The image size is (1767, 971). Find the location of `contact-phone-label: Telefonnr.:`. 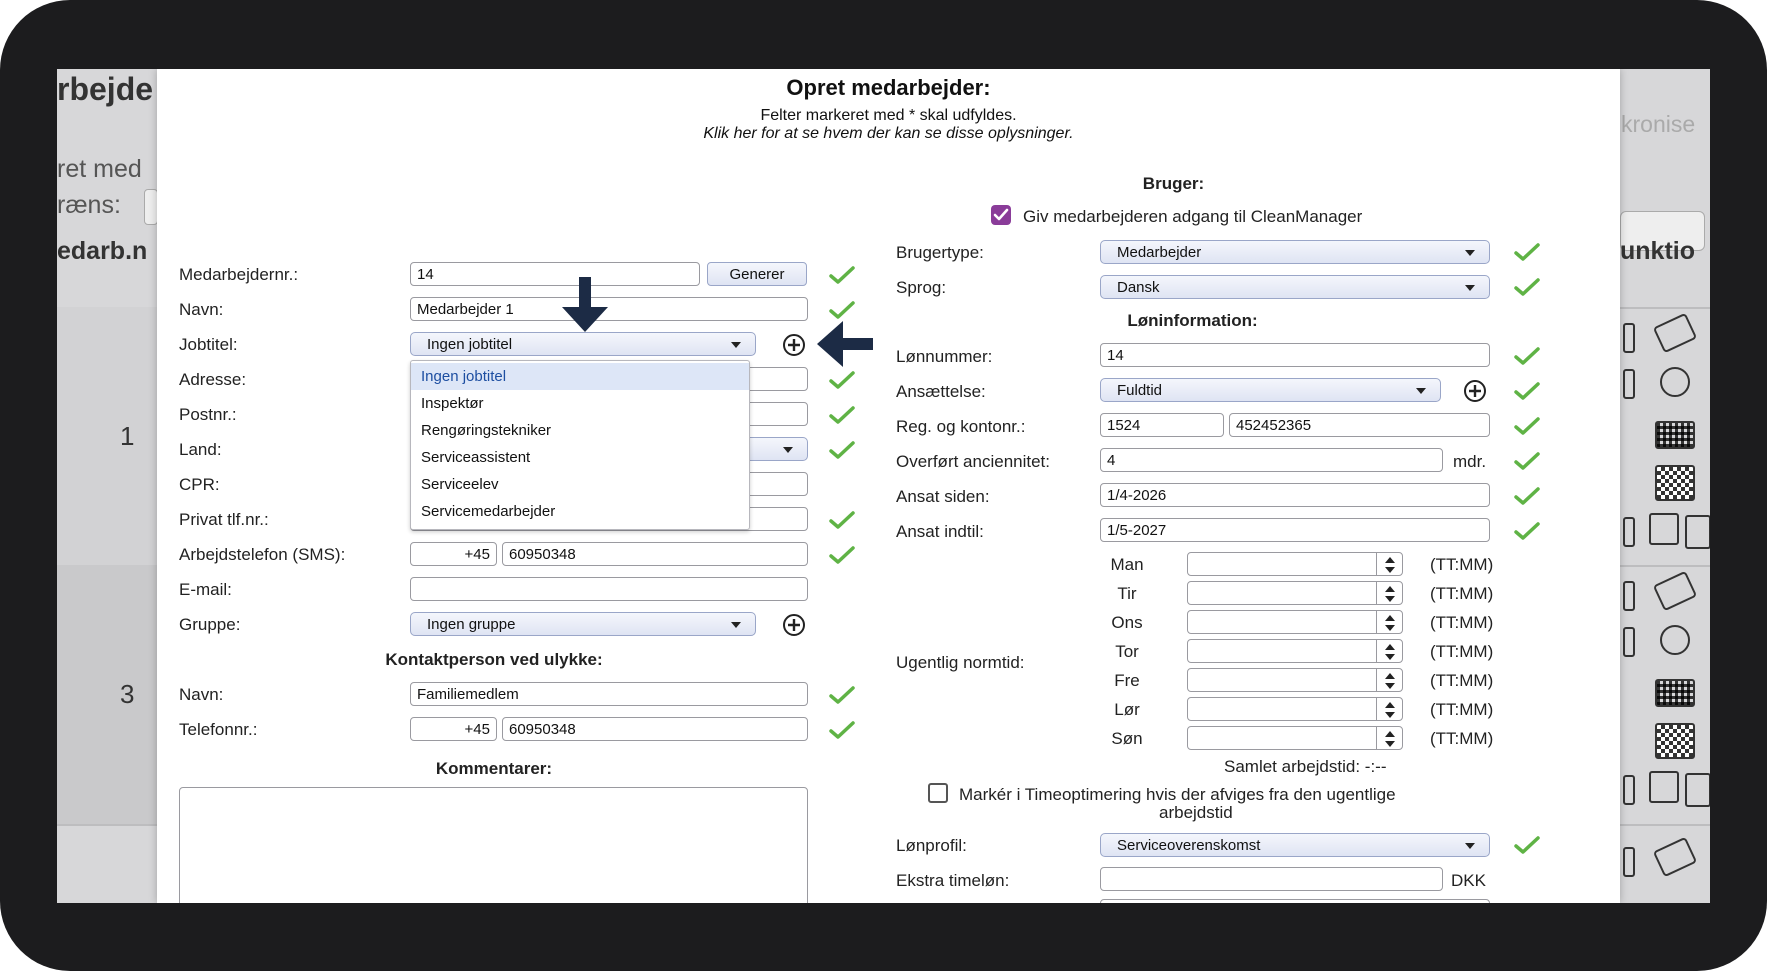

contact-phone-label: Telefonnr.: is located at coordinates (218, 729).